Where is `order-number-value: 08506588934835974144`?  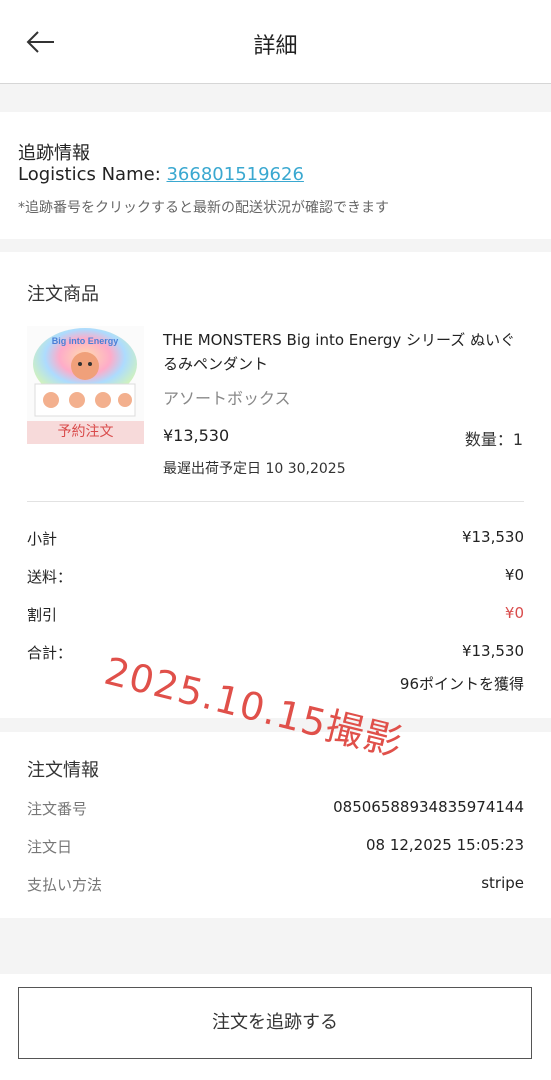
order-number-value: 08506588934835974144 is located at coordinates (428, 807).